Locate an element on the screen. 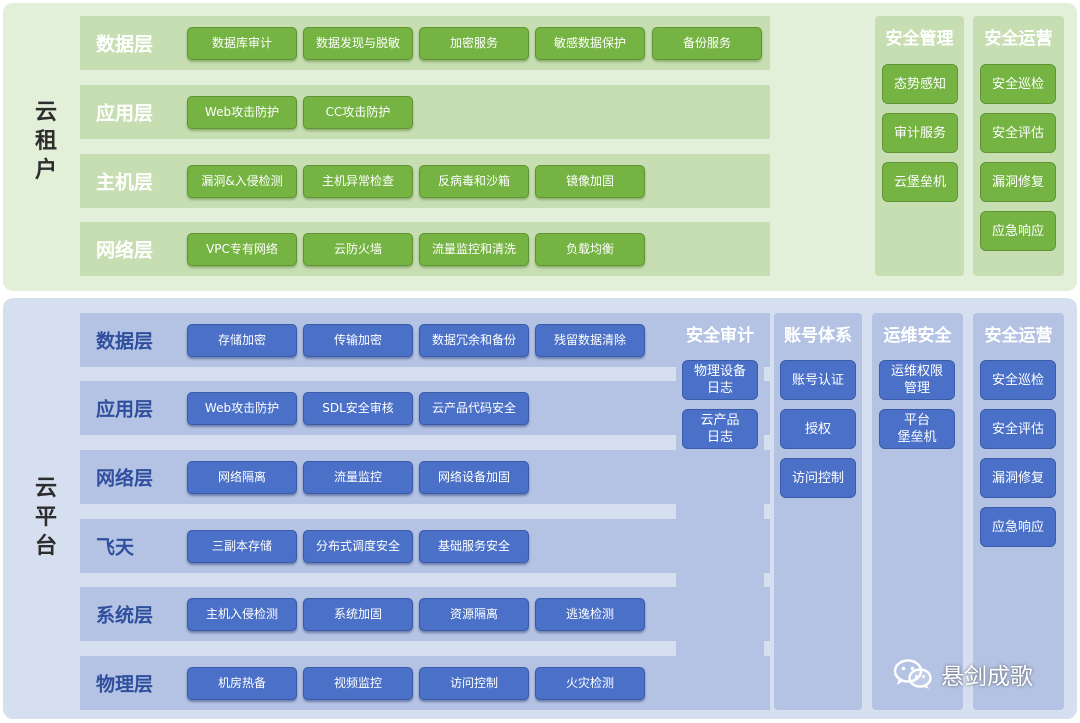 The width and height of the screenshot is (1080, 723). column-title: 运维安全 is located at coordinates (917, 336).